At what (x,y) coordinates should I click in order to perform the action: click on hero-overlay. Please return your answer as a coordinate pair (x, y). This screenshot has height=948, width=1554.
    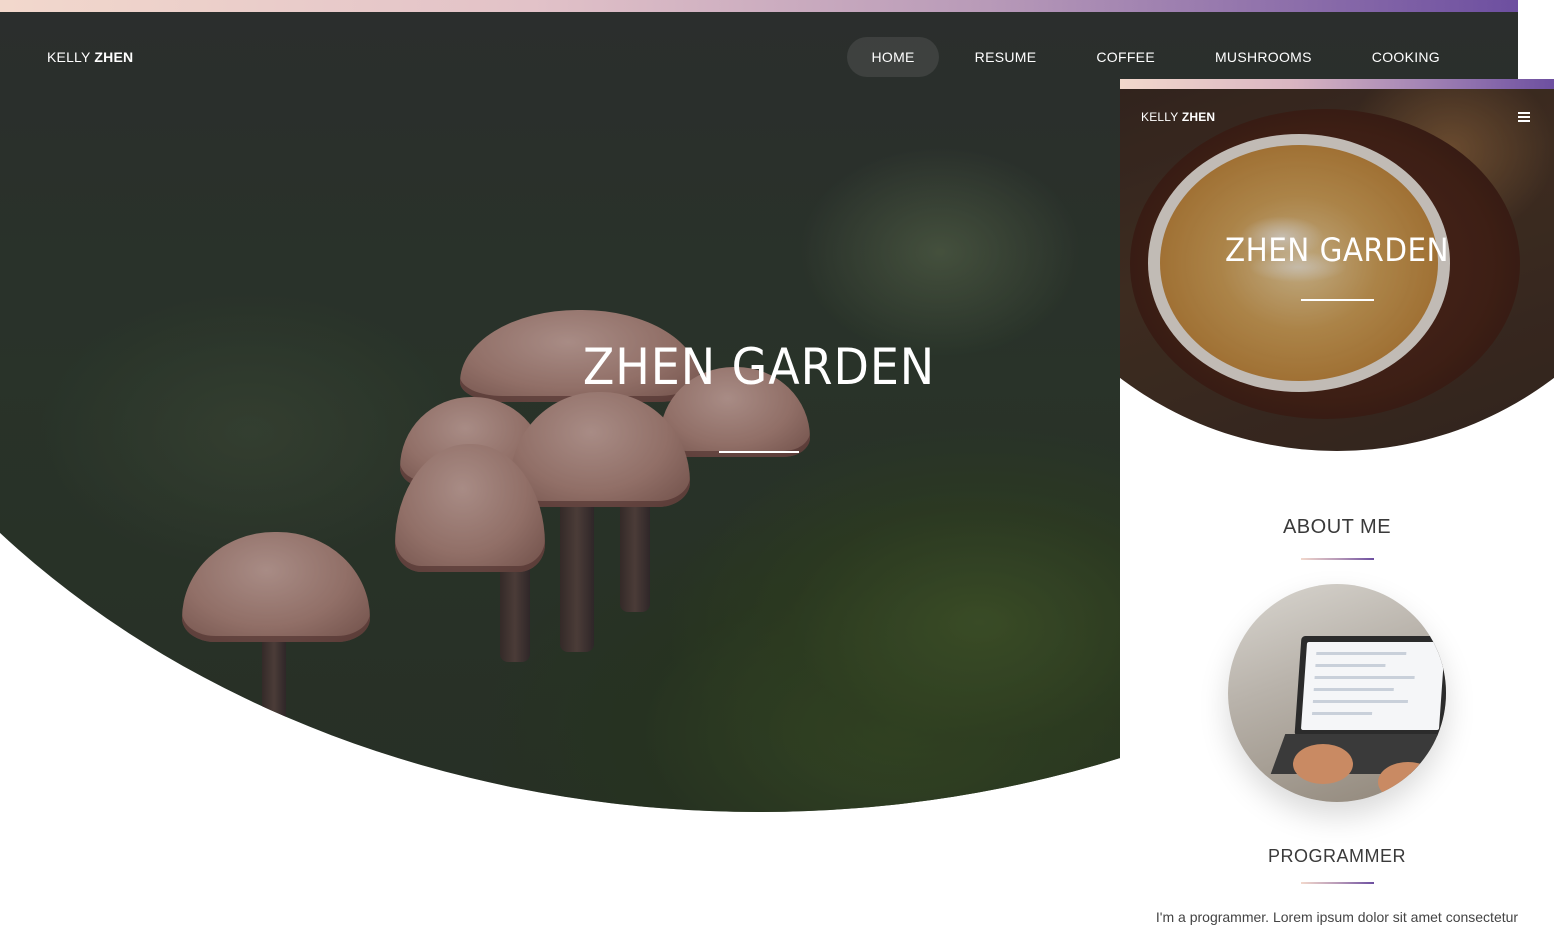
    Looking at the image, I should click on (1337, 270).